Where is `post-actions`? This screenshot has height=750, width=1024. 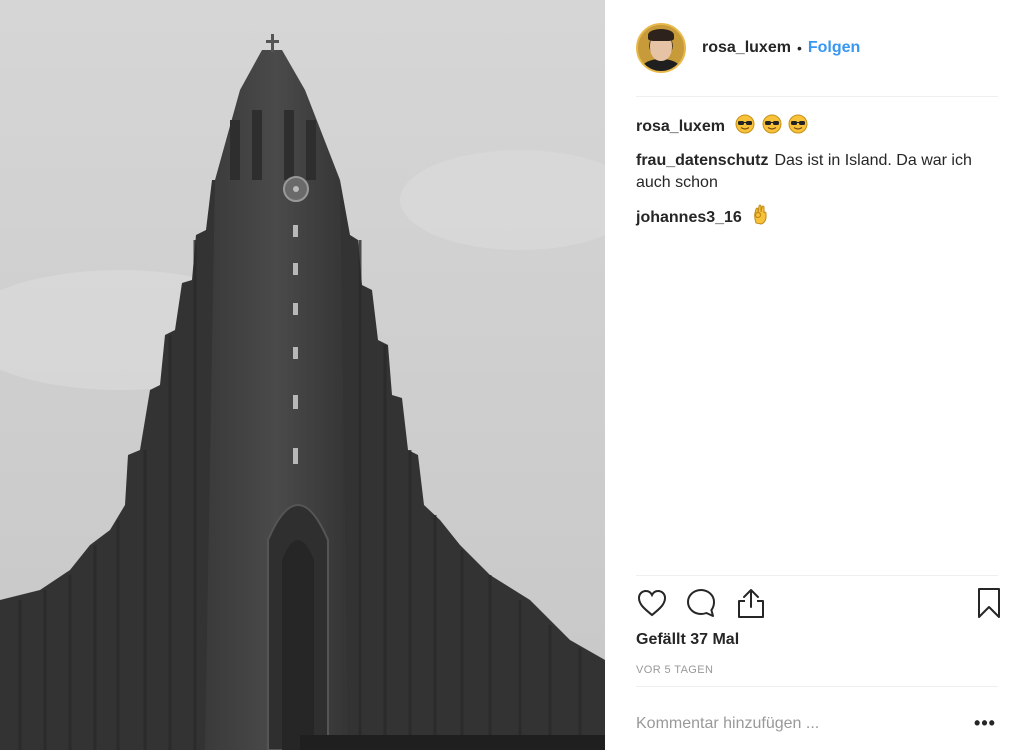
post-actions is located at coordinates (818, 604).